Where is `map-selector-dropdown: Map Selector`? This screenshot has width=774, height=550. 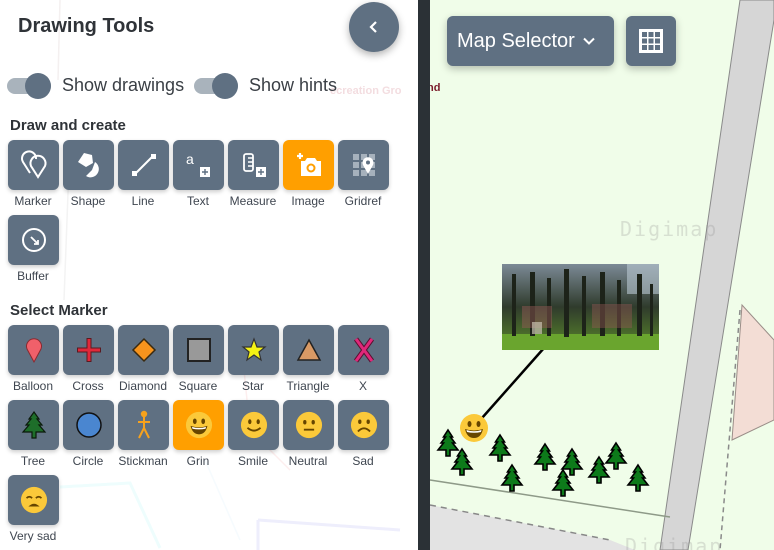 map-selector-dropdown: Map Selector is located at coordinates (530, 41).